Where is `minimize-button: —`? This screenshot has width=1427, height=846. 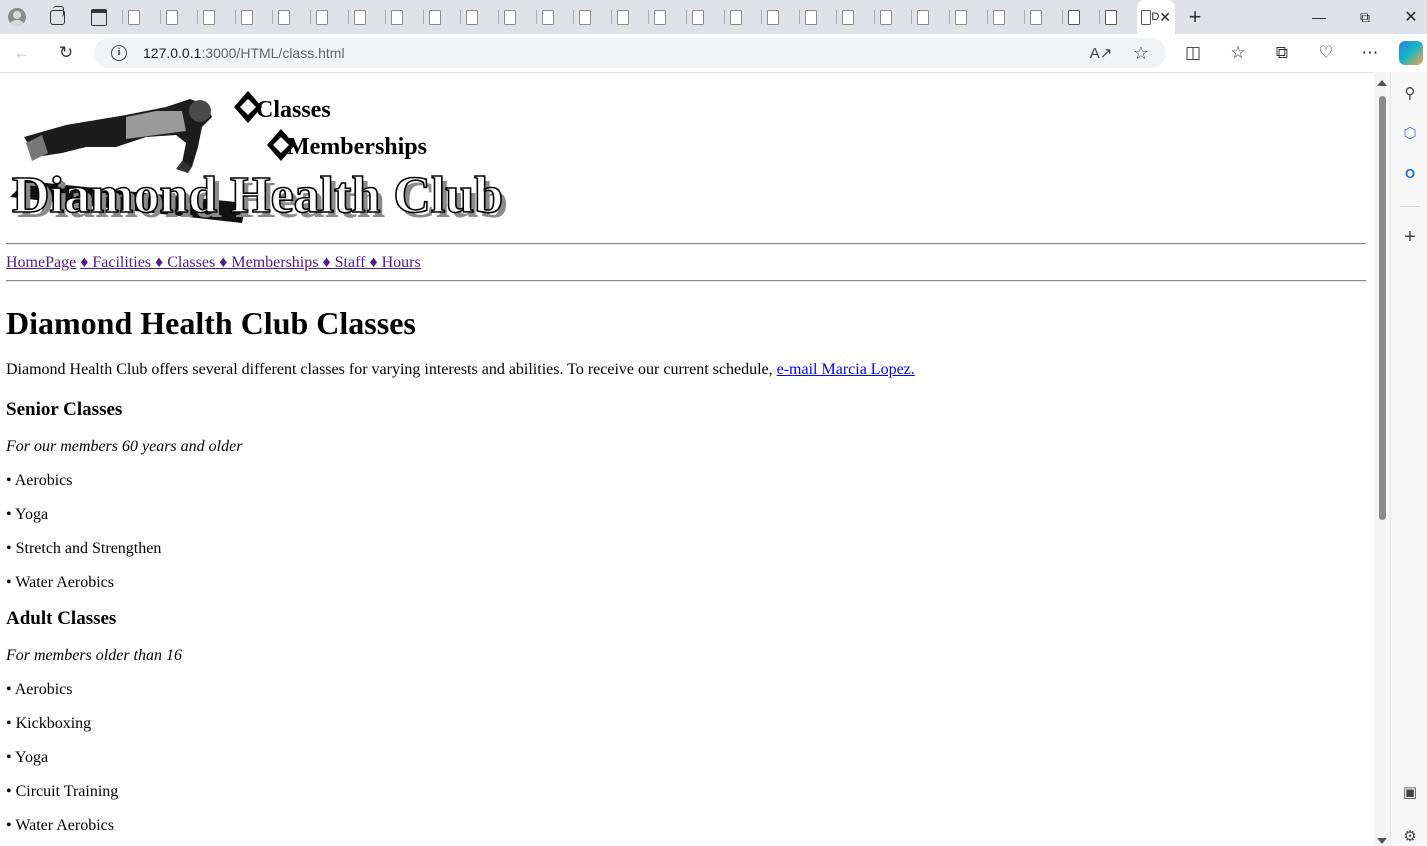
minimize-button: — is located at coordinates (1319, 17).